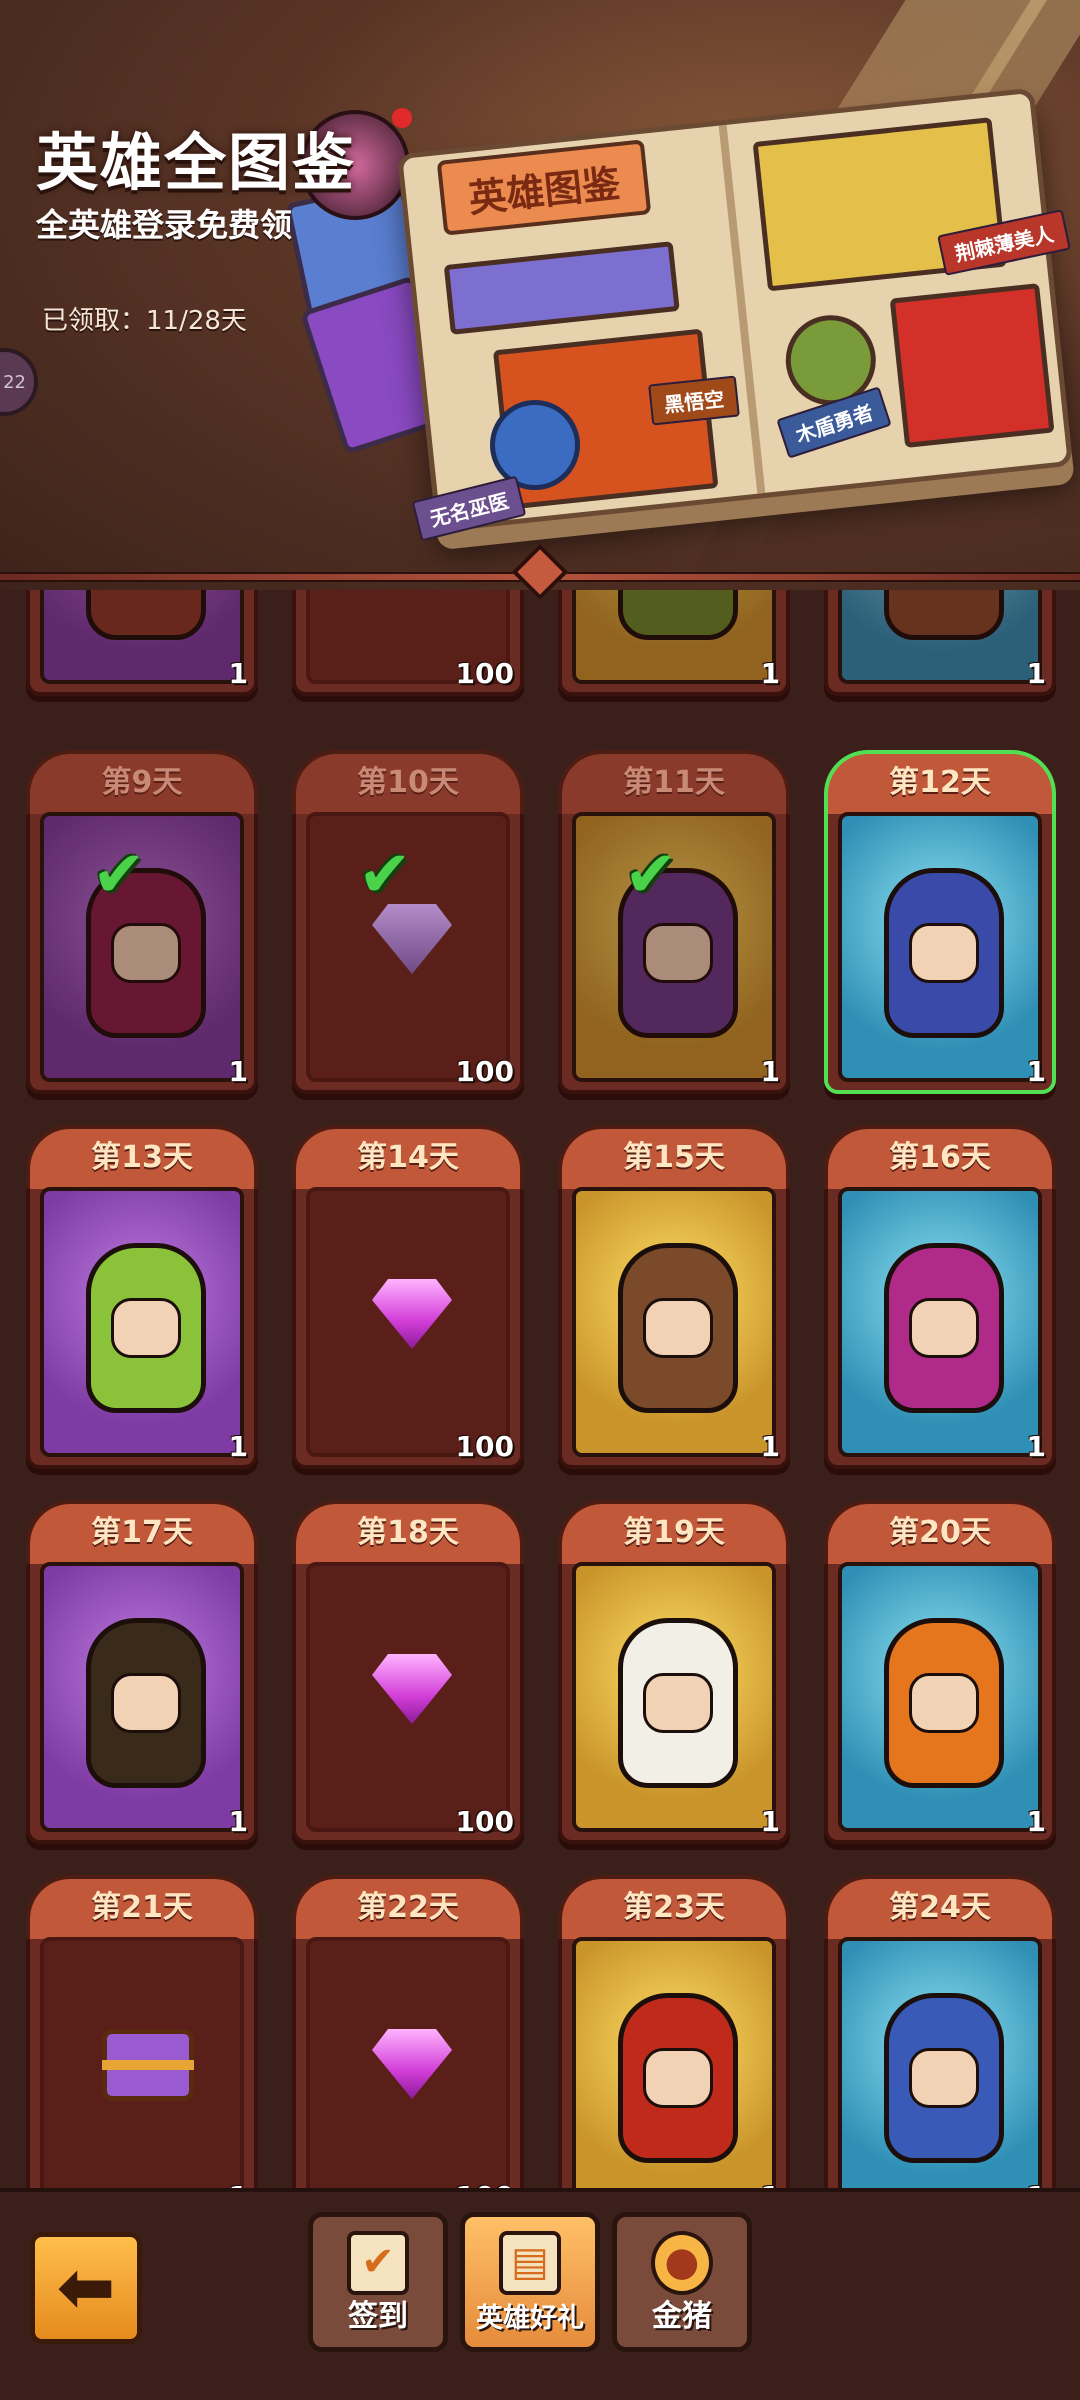 Image resolution: width=1080 pixels, height=2400 pixels. I want to click on reward-cell-day21: 第21天 1, so click(142, 2032).